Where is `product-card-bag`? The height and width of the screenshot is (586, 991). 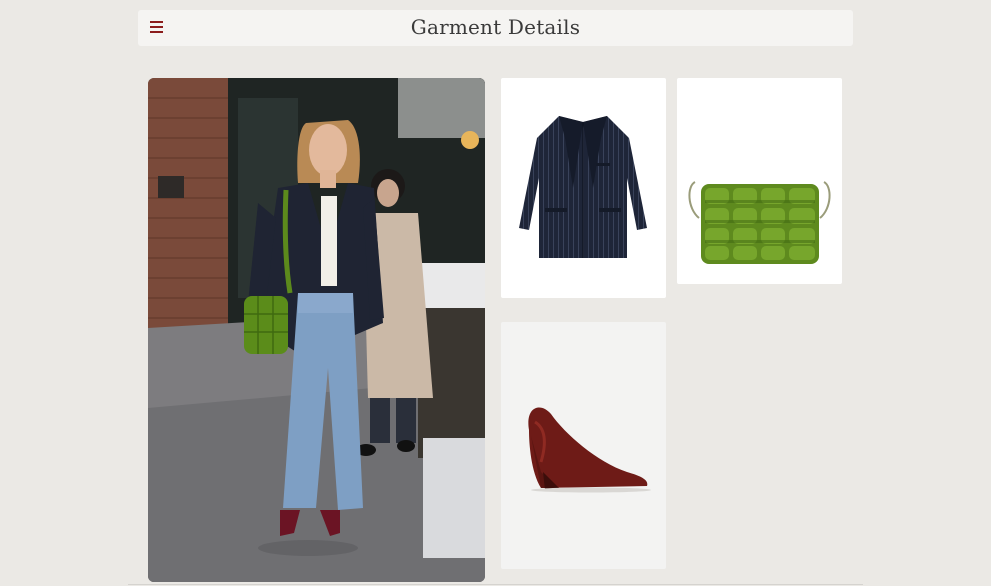
product-card-bag is located at coordinates (759, 181).